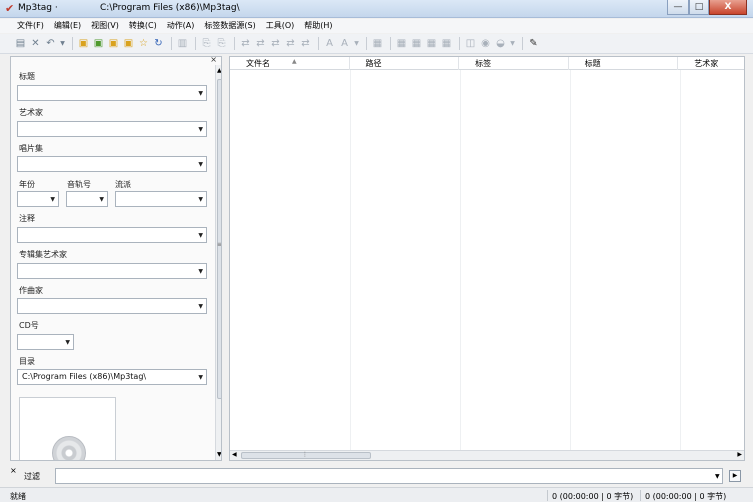 The width and height of the screenshot is (753, 502). I want to click on minimize-button: —, so click(678, 7).